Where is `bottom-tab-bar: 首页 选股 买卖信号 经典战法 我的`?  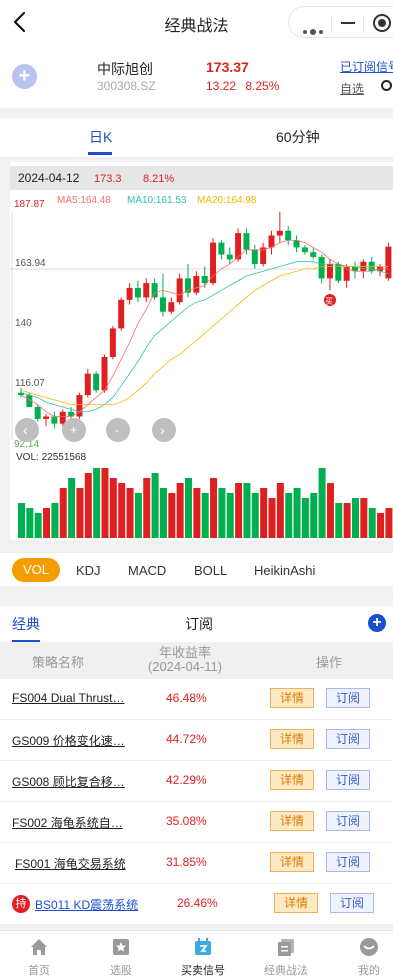
bottom-tab-bar: 首页 选股 买卖信号 经典战法 我的 is located at coordinates (196, 953).